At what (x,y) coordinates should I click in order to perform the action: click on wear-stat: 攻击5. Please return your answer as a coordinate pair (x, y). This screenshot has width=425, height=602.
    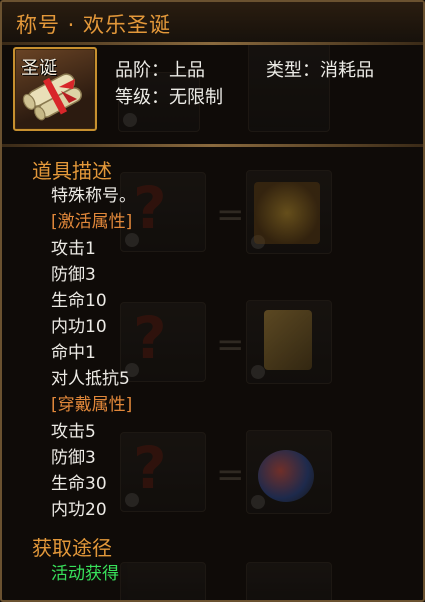
    Looking at the image, I should click on (73, 432).